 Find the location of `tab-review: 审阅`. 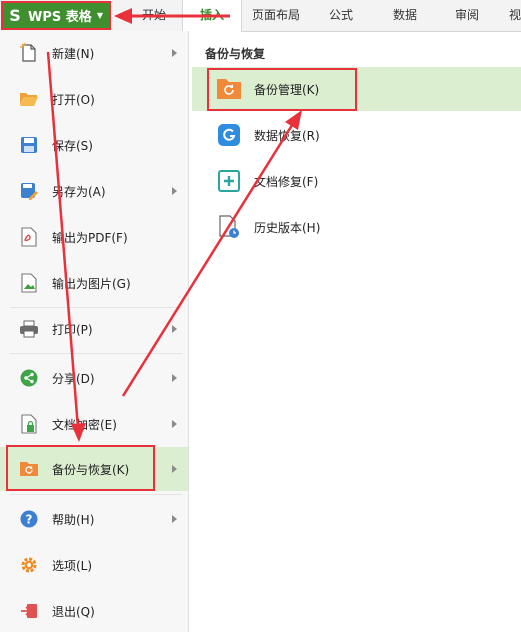

tab-review: 审阅 is located at coordinates (467, 15).